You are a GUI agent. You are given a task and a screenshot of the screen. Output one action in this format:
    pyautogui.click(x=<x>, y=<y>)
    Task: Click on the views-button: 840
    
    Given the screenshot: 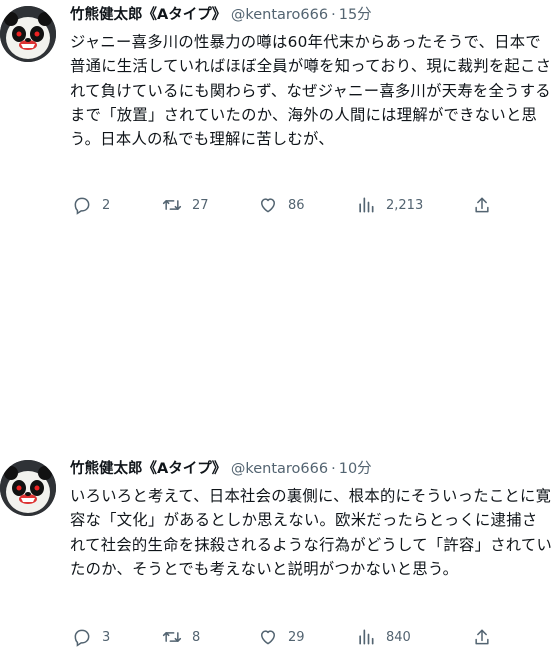 What is the action you would take?
    pyautogui.click(x=383, y=637)
    